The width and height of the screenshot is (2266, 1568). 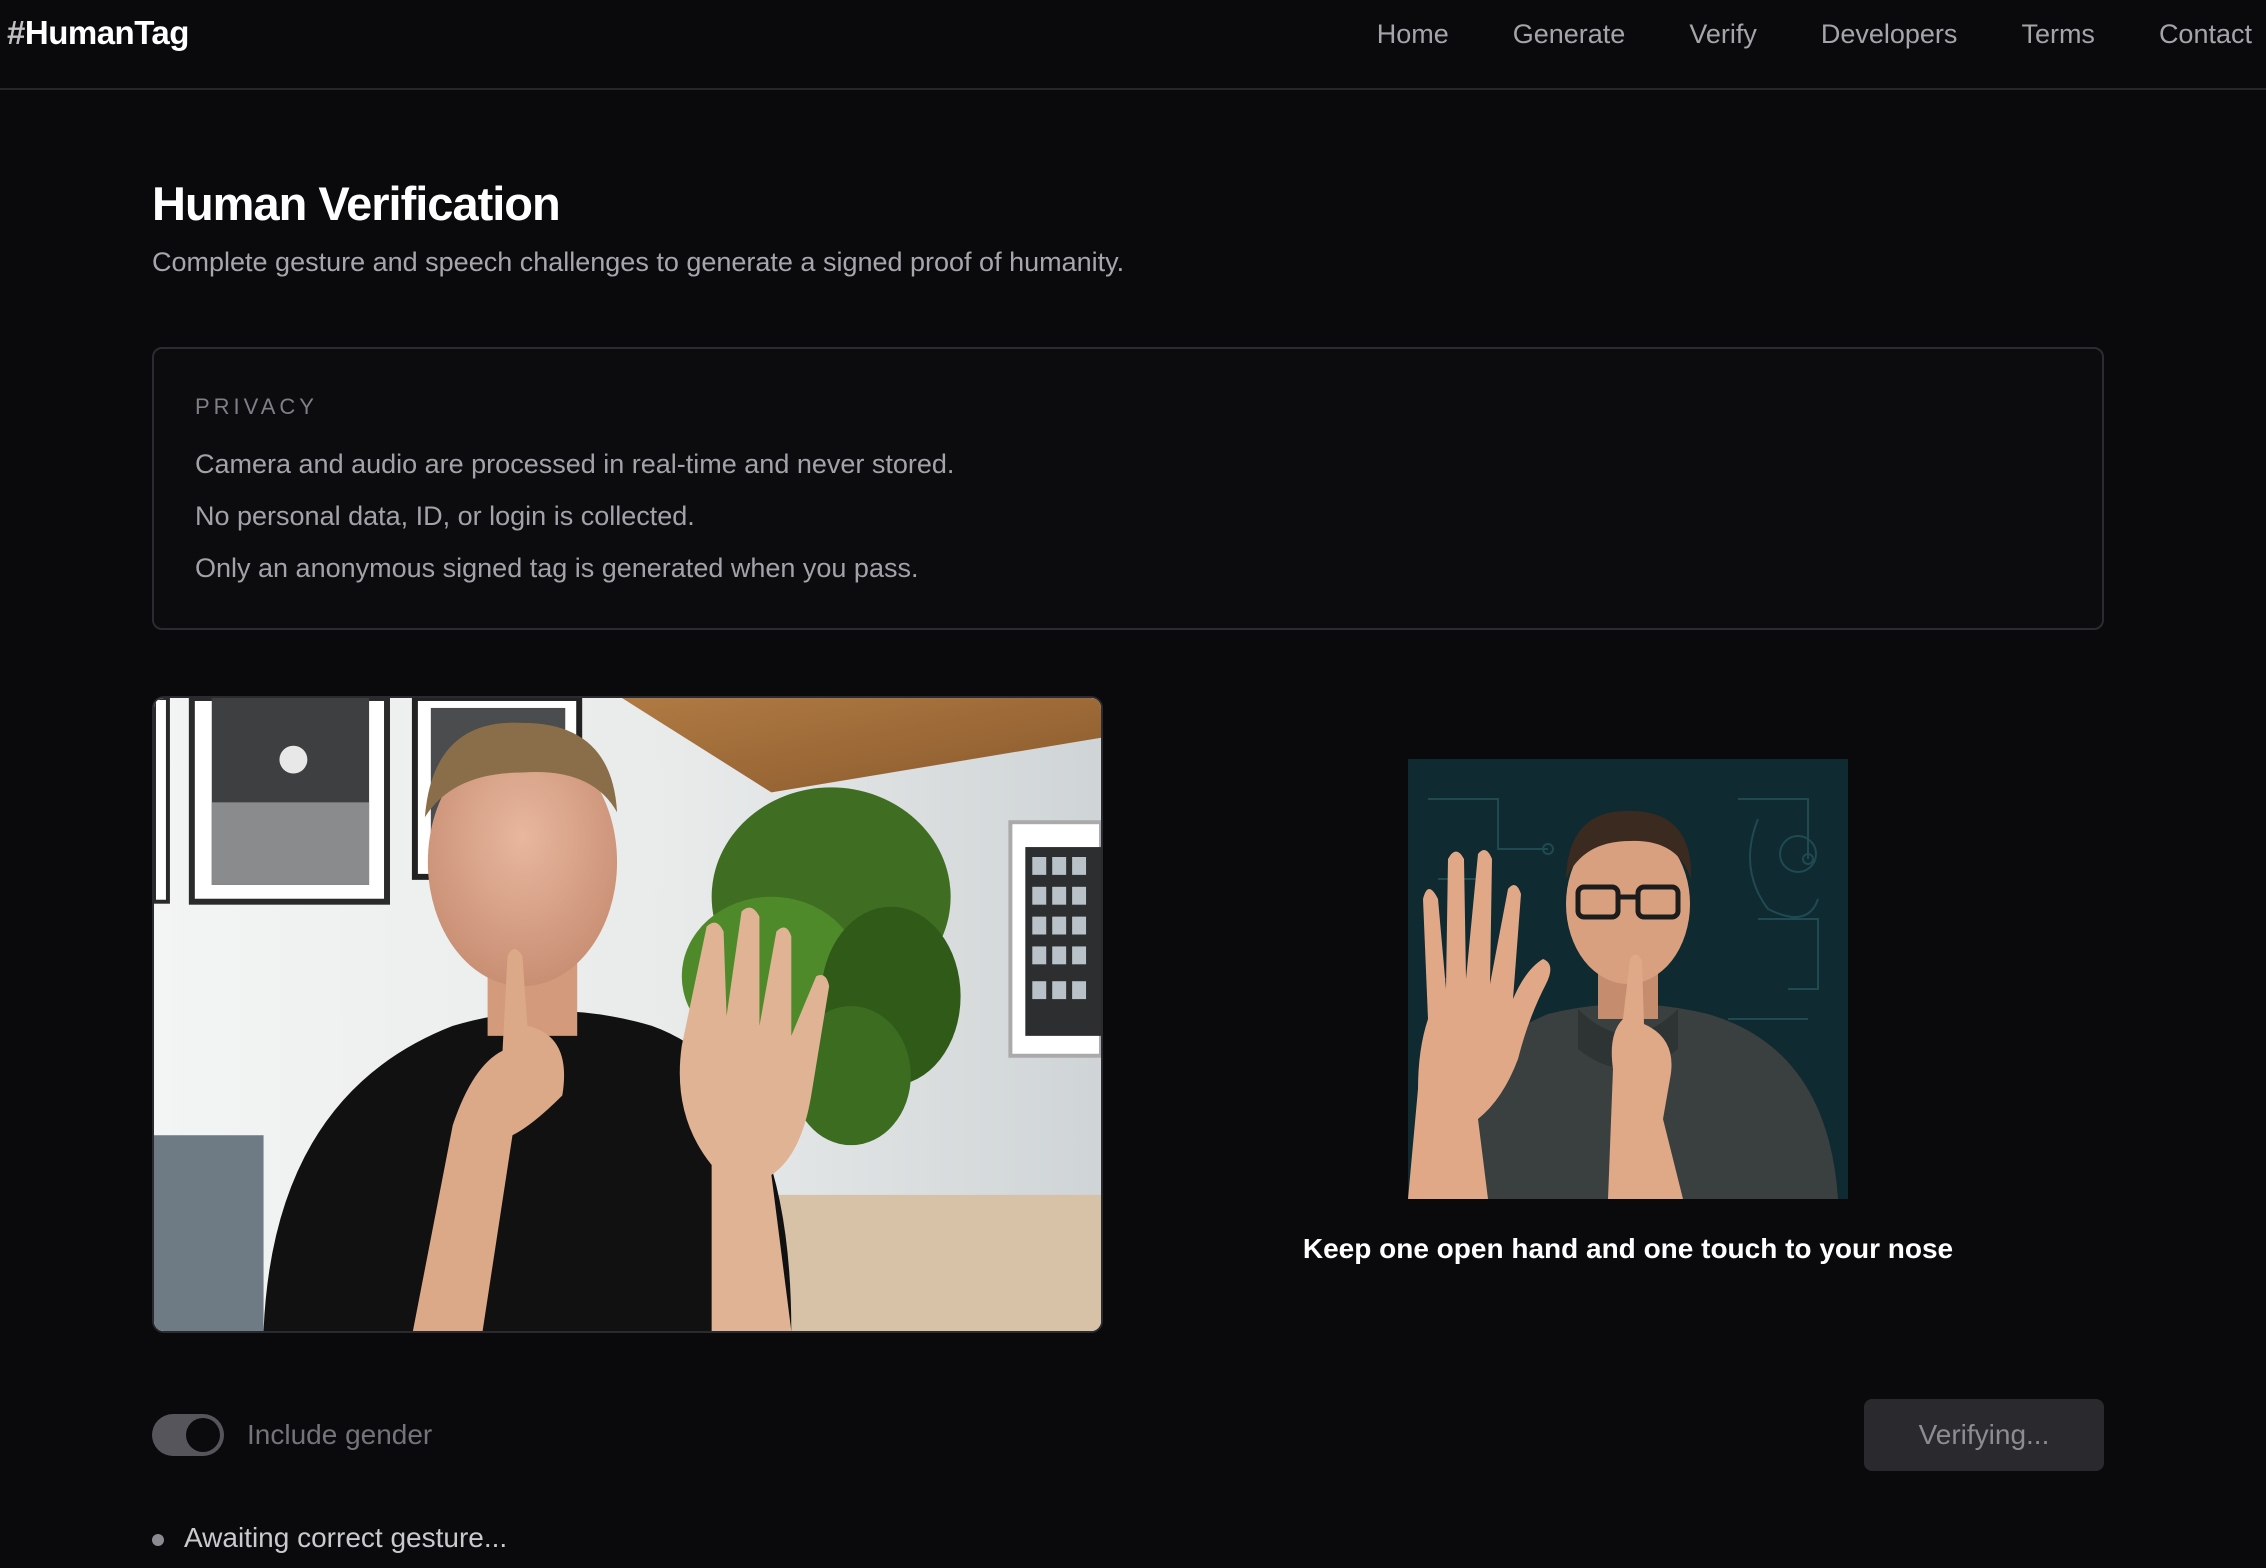 What do you see at coordinates (1413, 34) in the screenshot?
I see `nav-home: Home` at bounding box center [1413, 34].